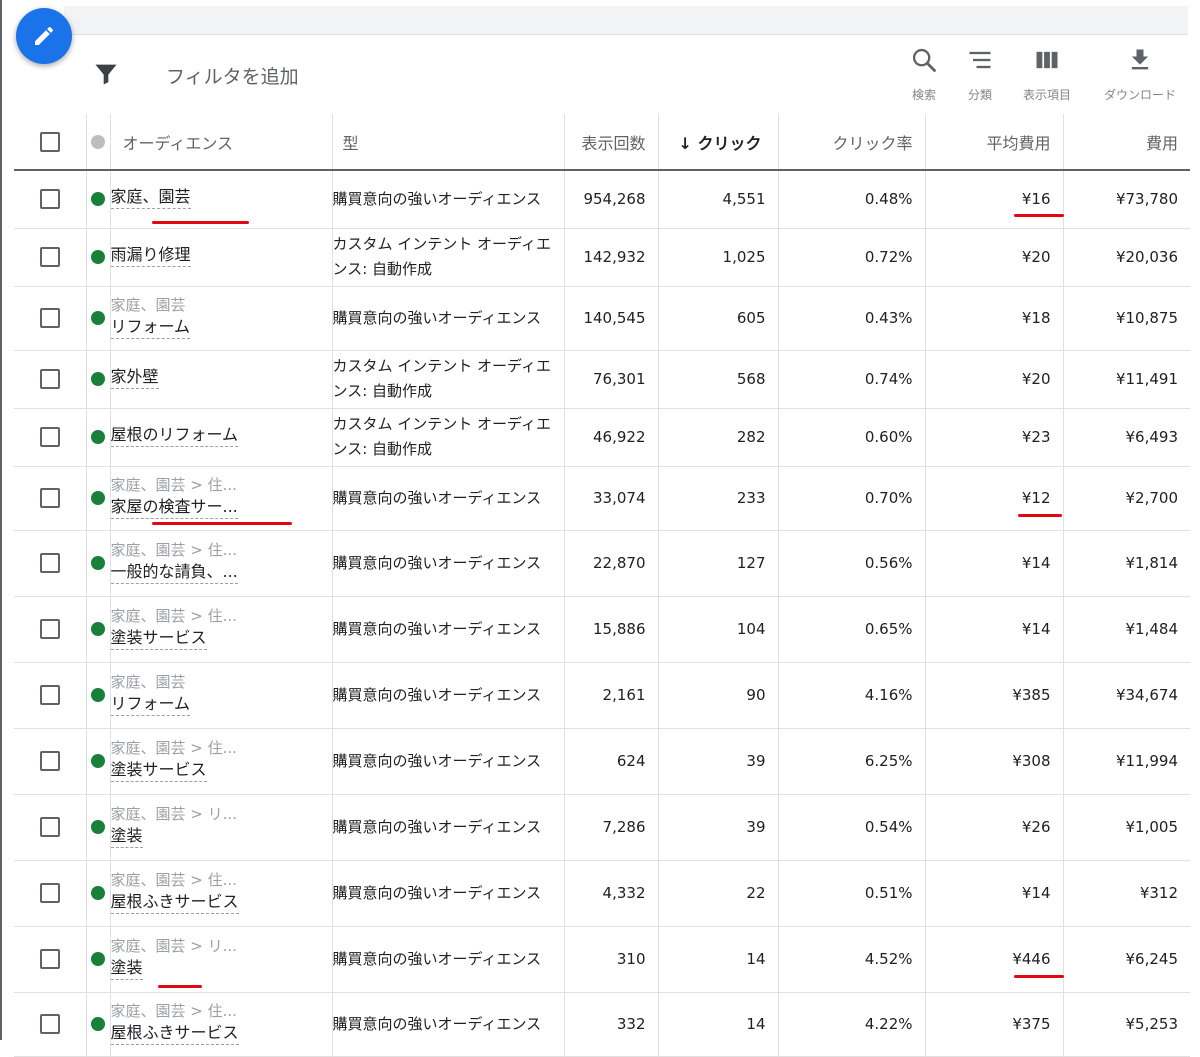 This screenshot has width=1200, height=1057. Describe the element at coordinates (98, 695) in the screenshot. I see `row-status-cell` at that location.